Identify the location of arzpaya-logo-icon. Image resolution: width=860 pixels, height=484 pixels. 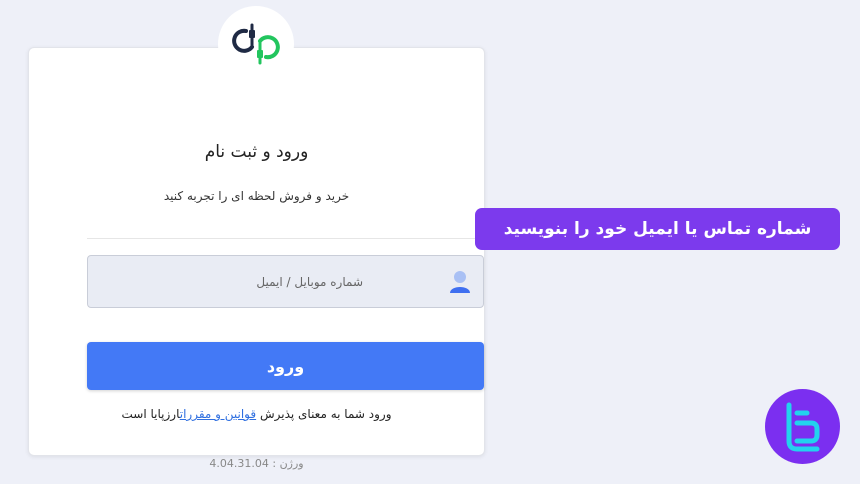
(256, 44).